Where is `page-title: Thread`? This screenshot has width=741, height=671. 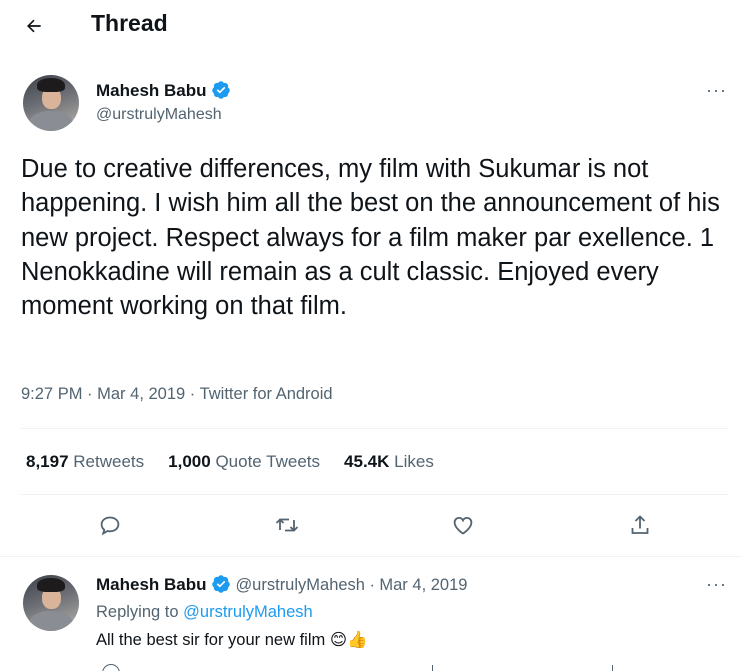 page-title: Thread is located at coordinates (129, 23).